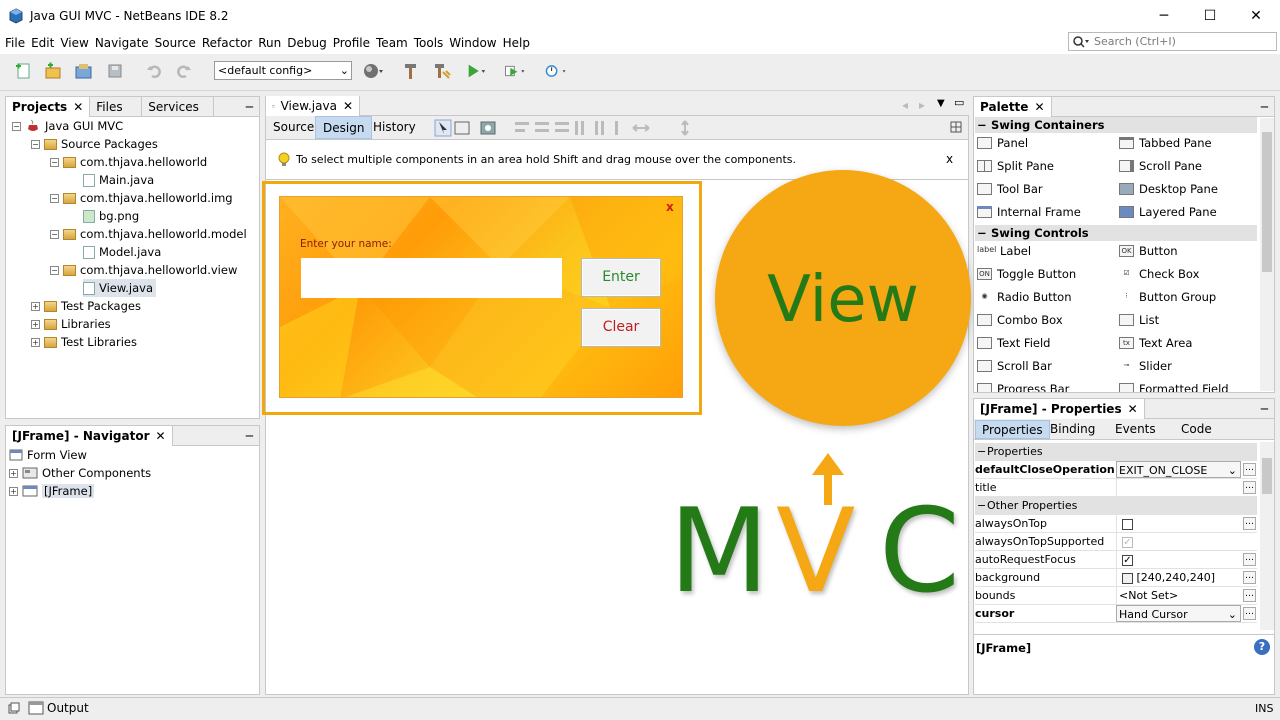  Describe the element at coordinates (84, 342) in the screenshot. I see `tree-item-test-libraries: + Test Libraries` at that location.